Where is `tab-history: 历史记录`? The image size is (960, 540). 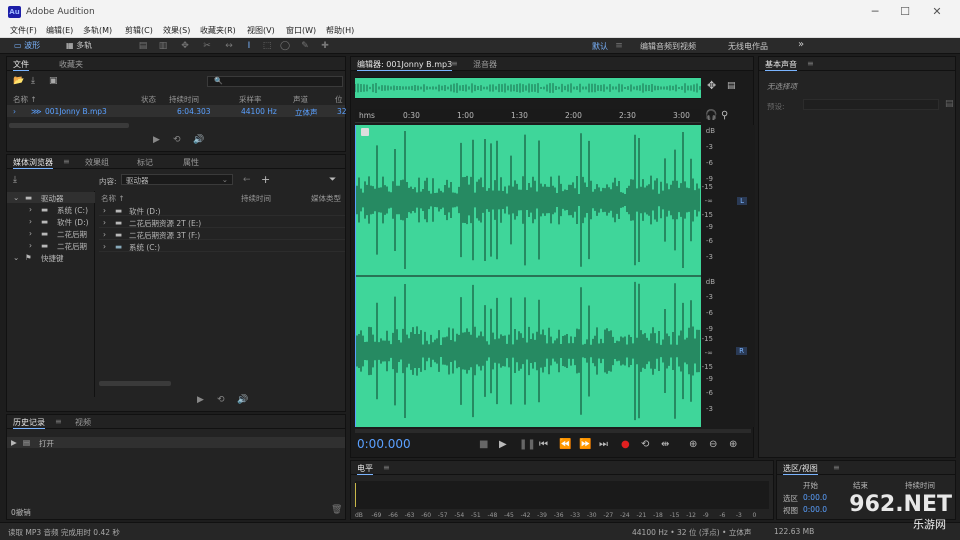 tab-history: 历史记录 is located at coordinates (29, 423).